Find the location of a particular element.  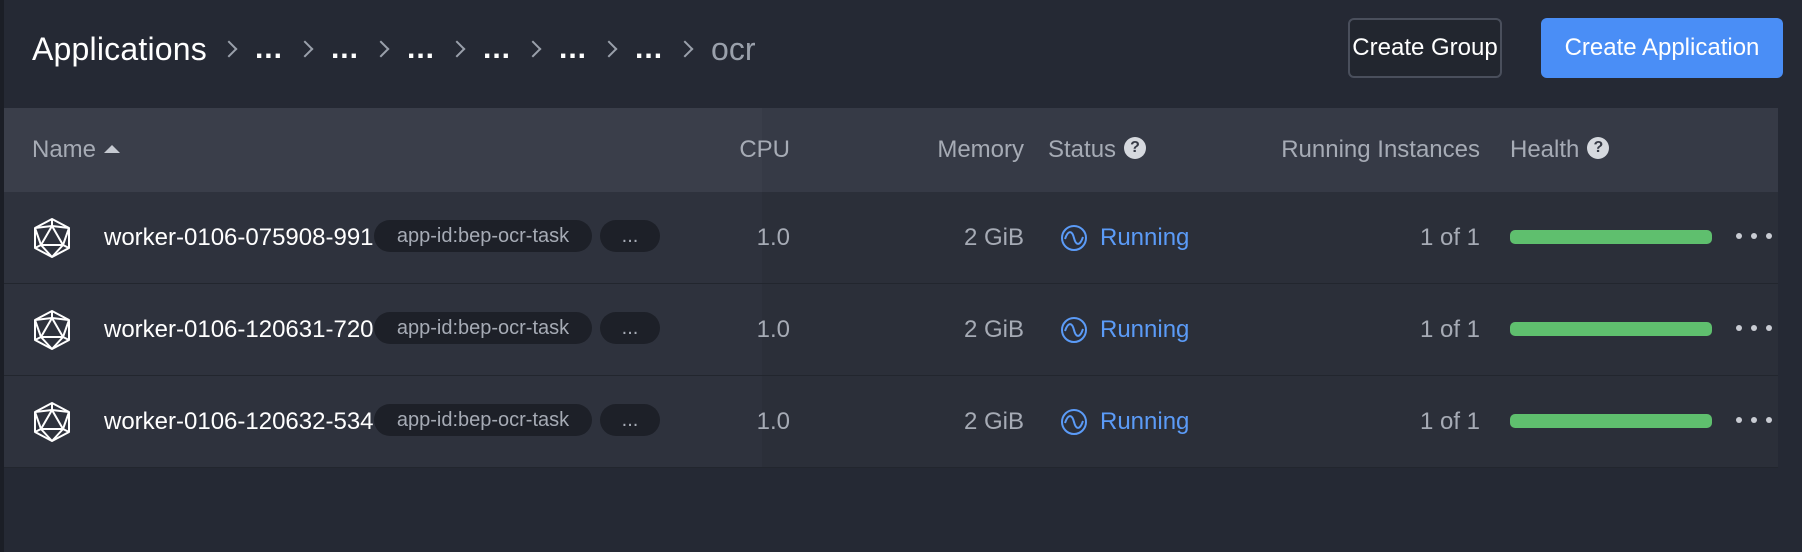

column-header-label: Memory is located at coordinates (980, 149).